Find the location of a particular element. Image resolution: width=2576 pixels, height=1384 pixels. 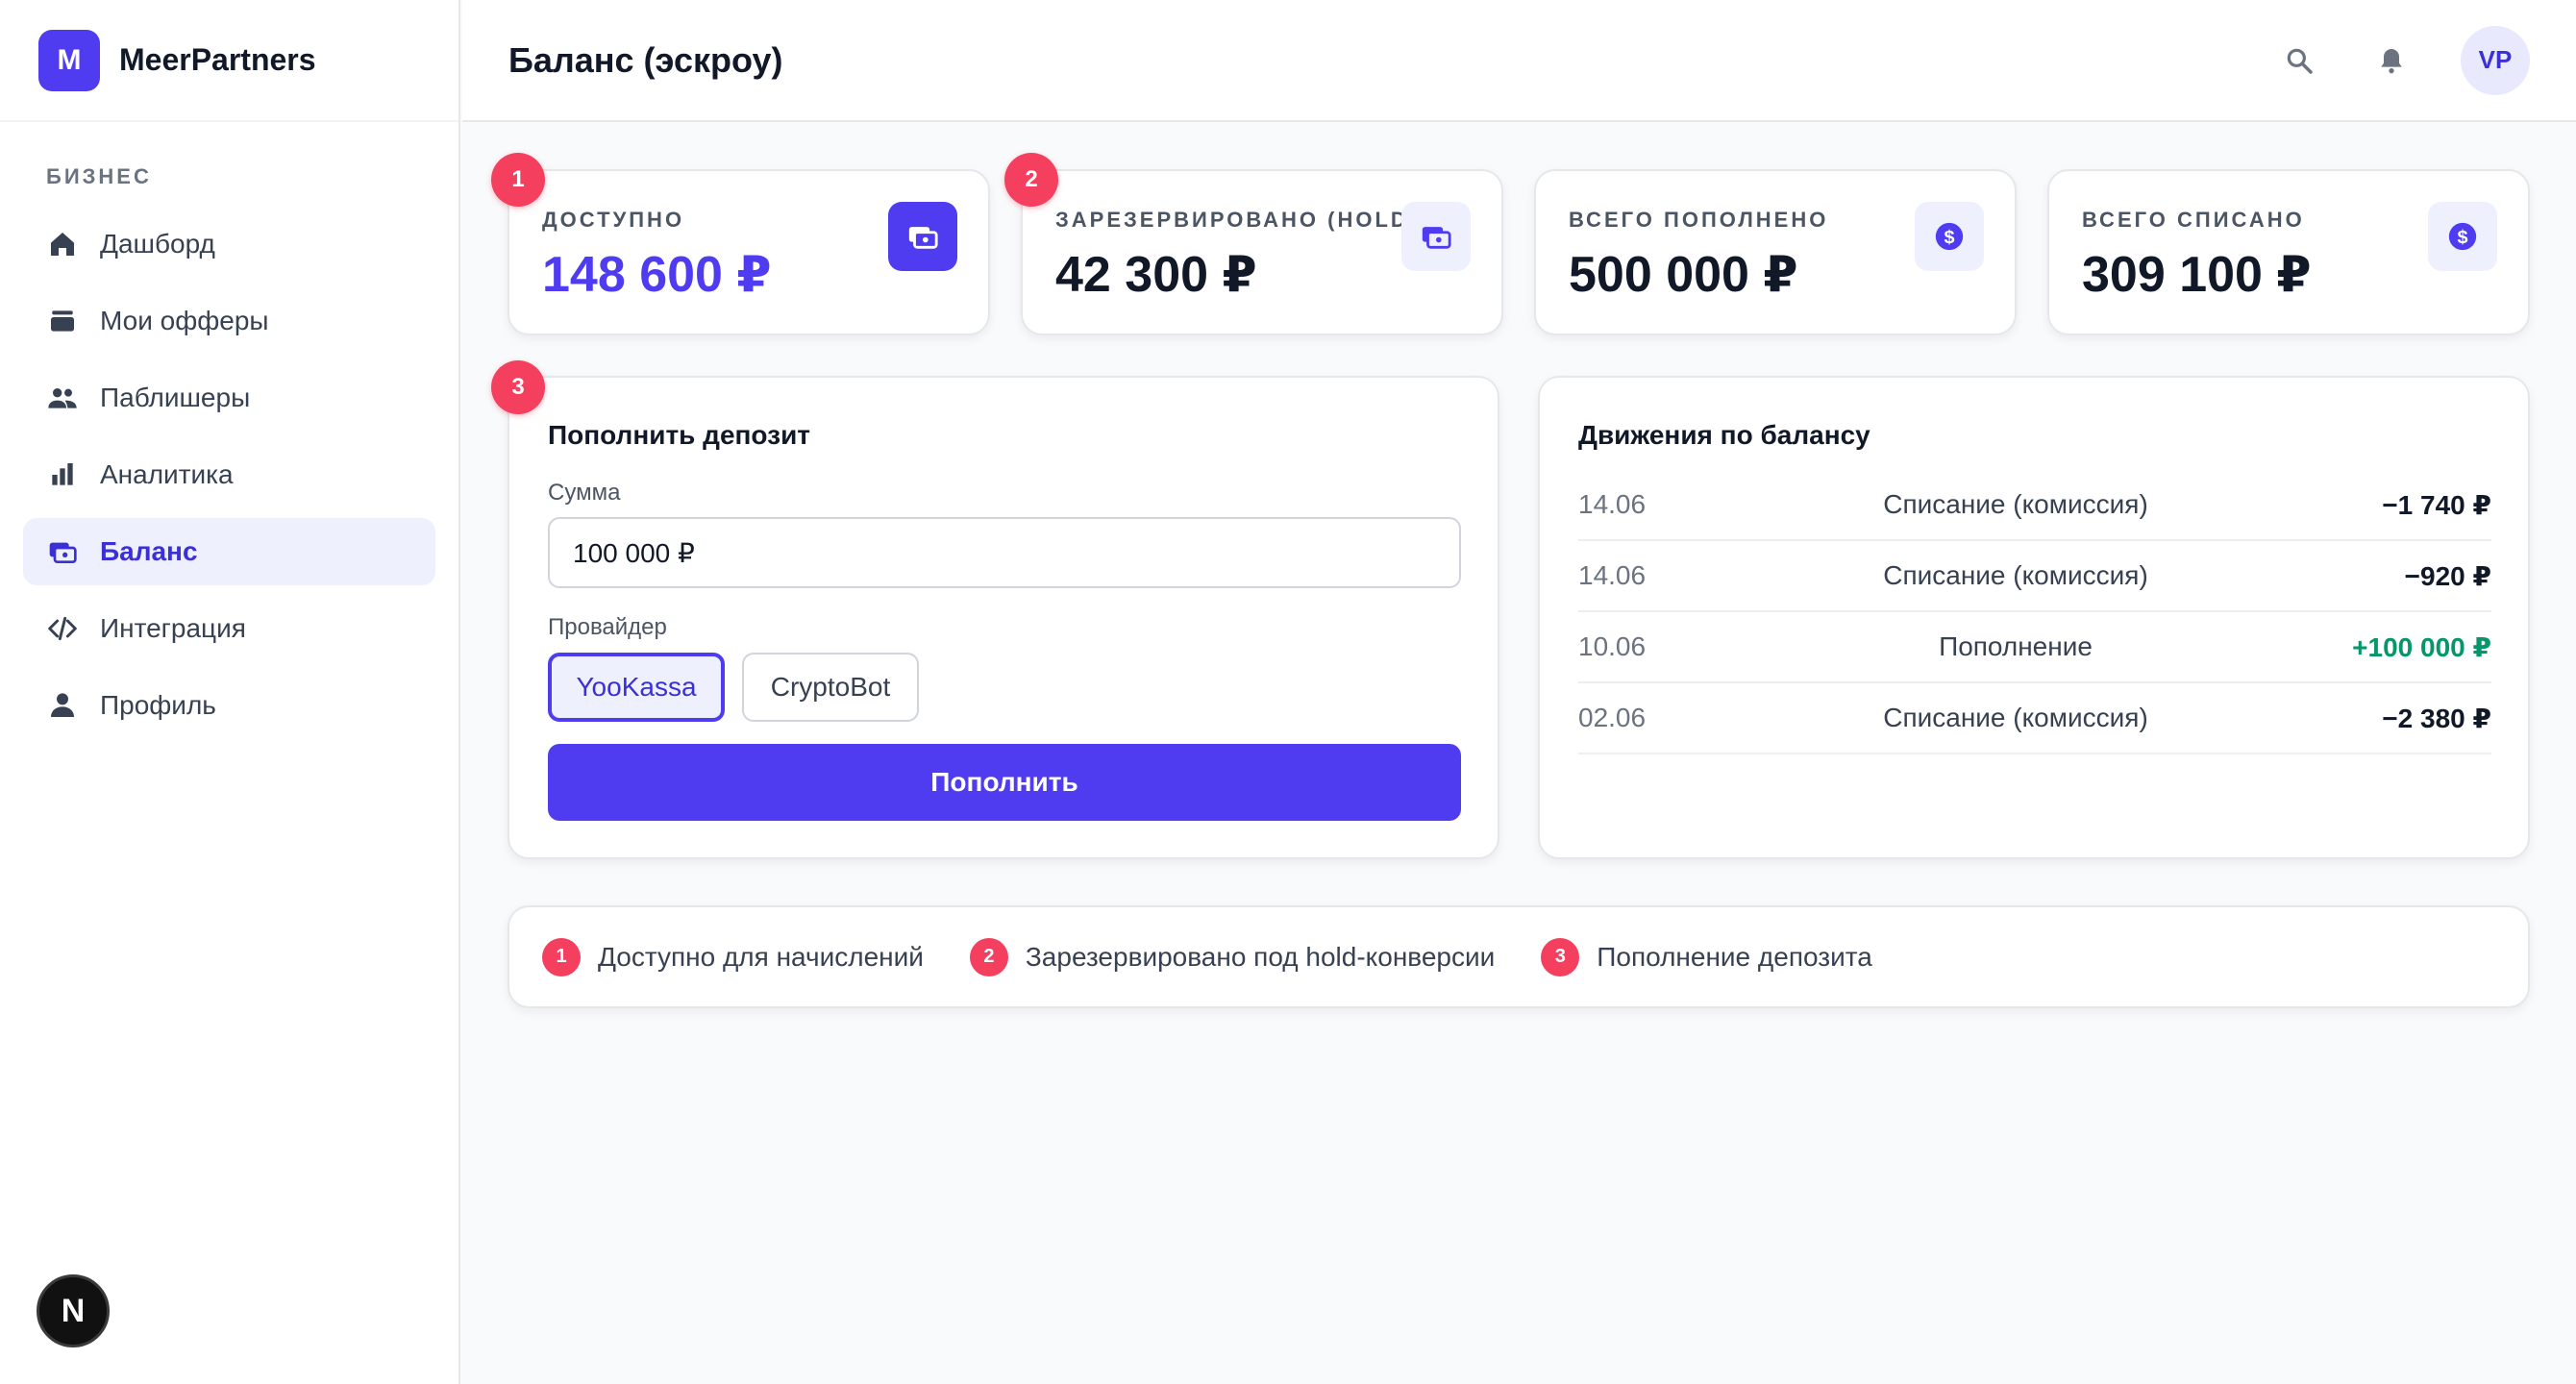

home-icon is located at coordinates (63, 244).